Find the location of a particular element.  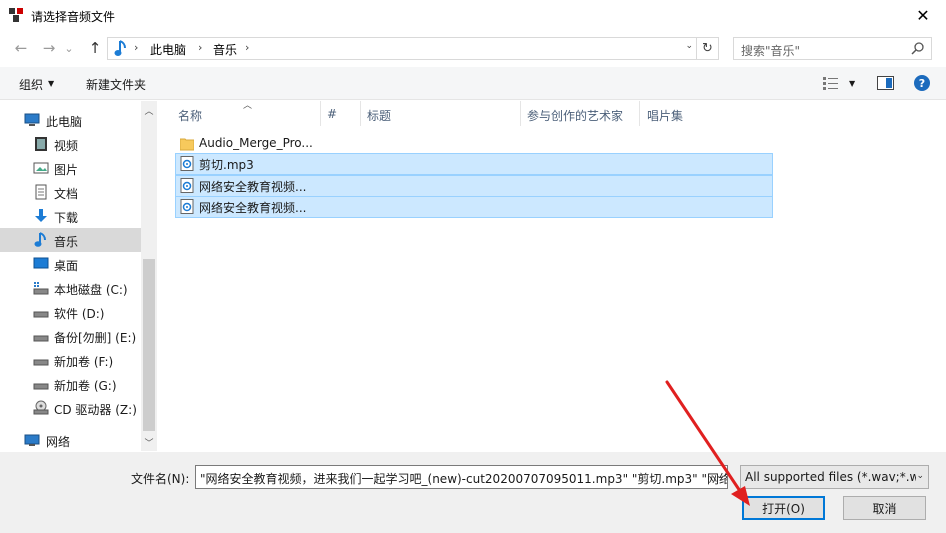

sidebar-item-downloads: 下载 is located at coordinates (70, 216).